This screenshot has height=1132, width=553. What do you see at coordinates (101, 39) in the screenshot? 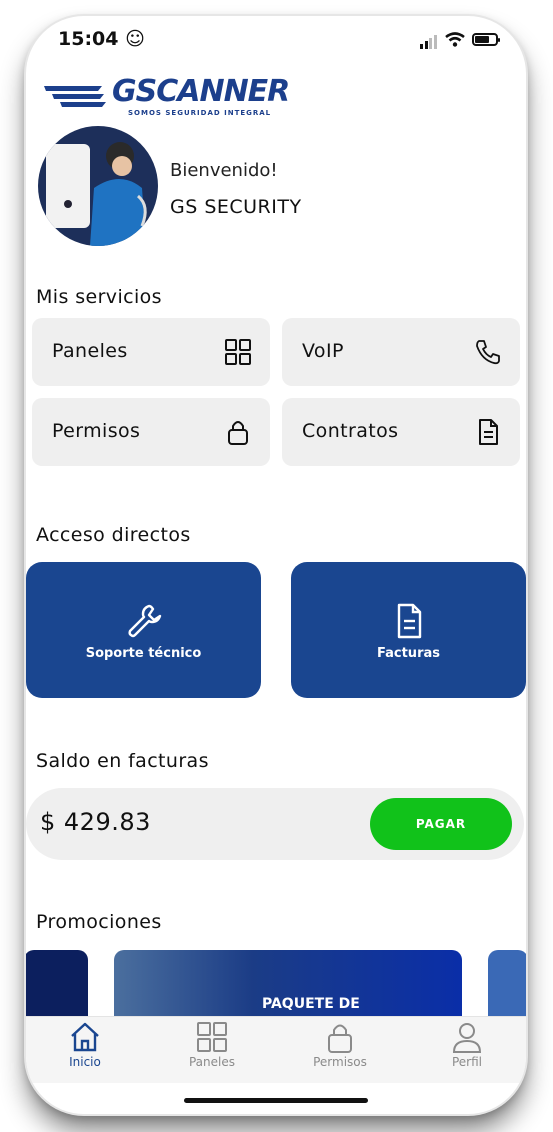
I see `status-time: 15:04 ☺` at bounding box center [101, 39].